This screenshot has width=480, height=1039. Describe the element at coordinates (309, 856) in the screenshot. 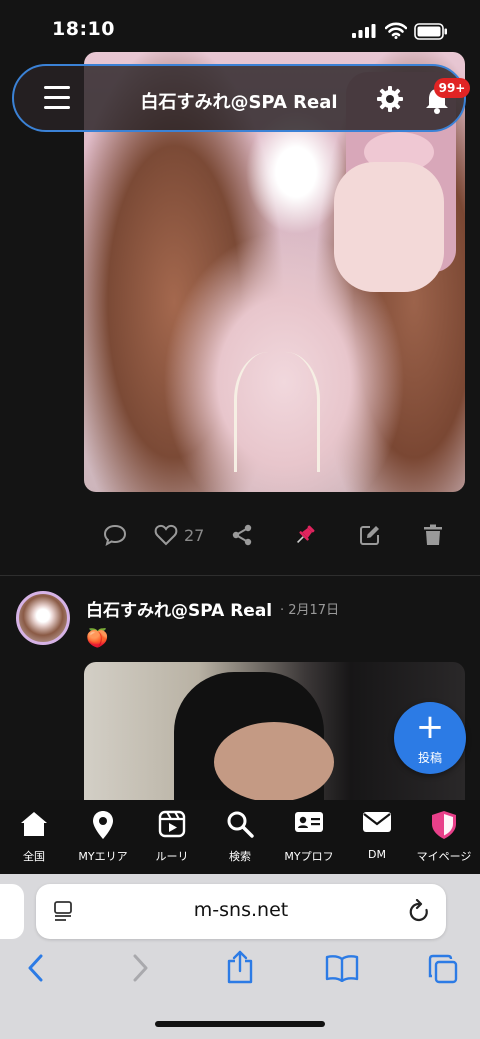

I see `nav-label: MYプロフ` at that location.